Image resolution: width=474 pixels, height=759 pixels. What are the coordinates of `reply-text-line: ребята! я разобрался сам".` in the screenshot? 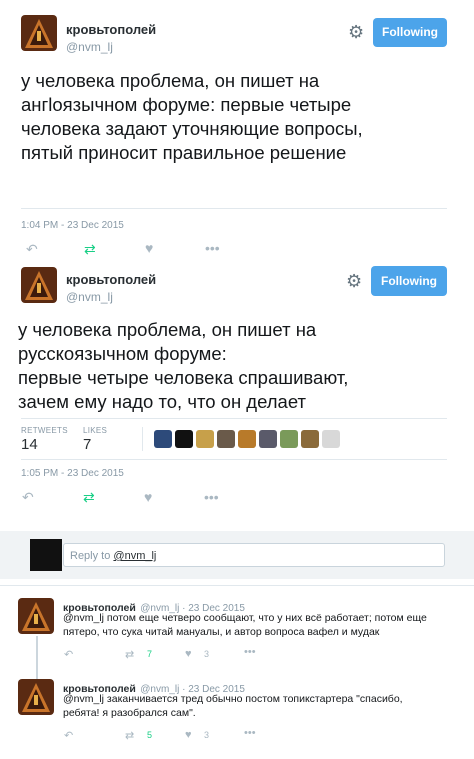 It's located at (129, 713).